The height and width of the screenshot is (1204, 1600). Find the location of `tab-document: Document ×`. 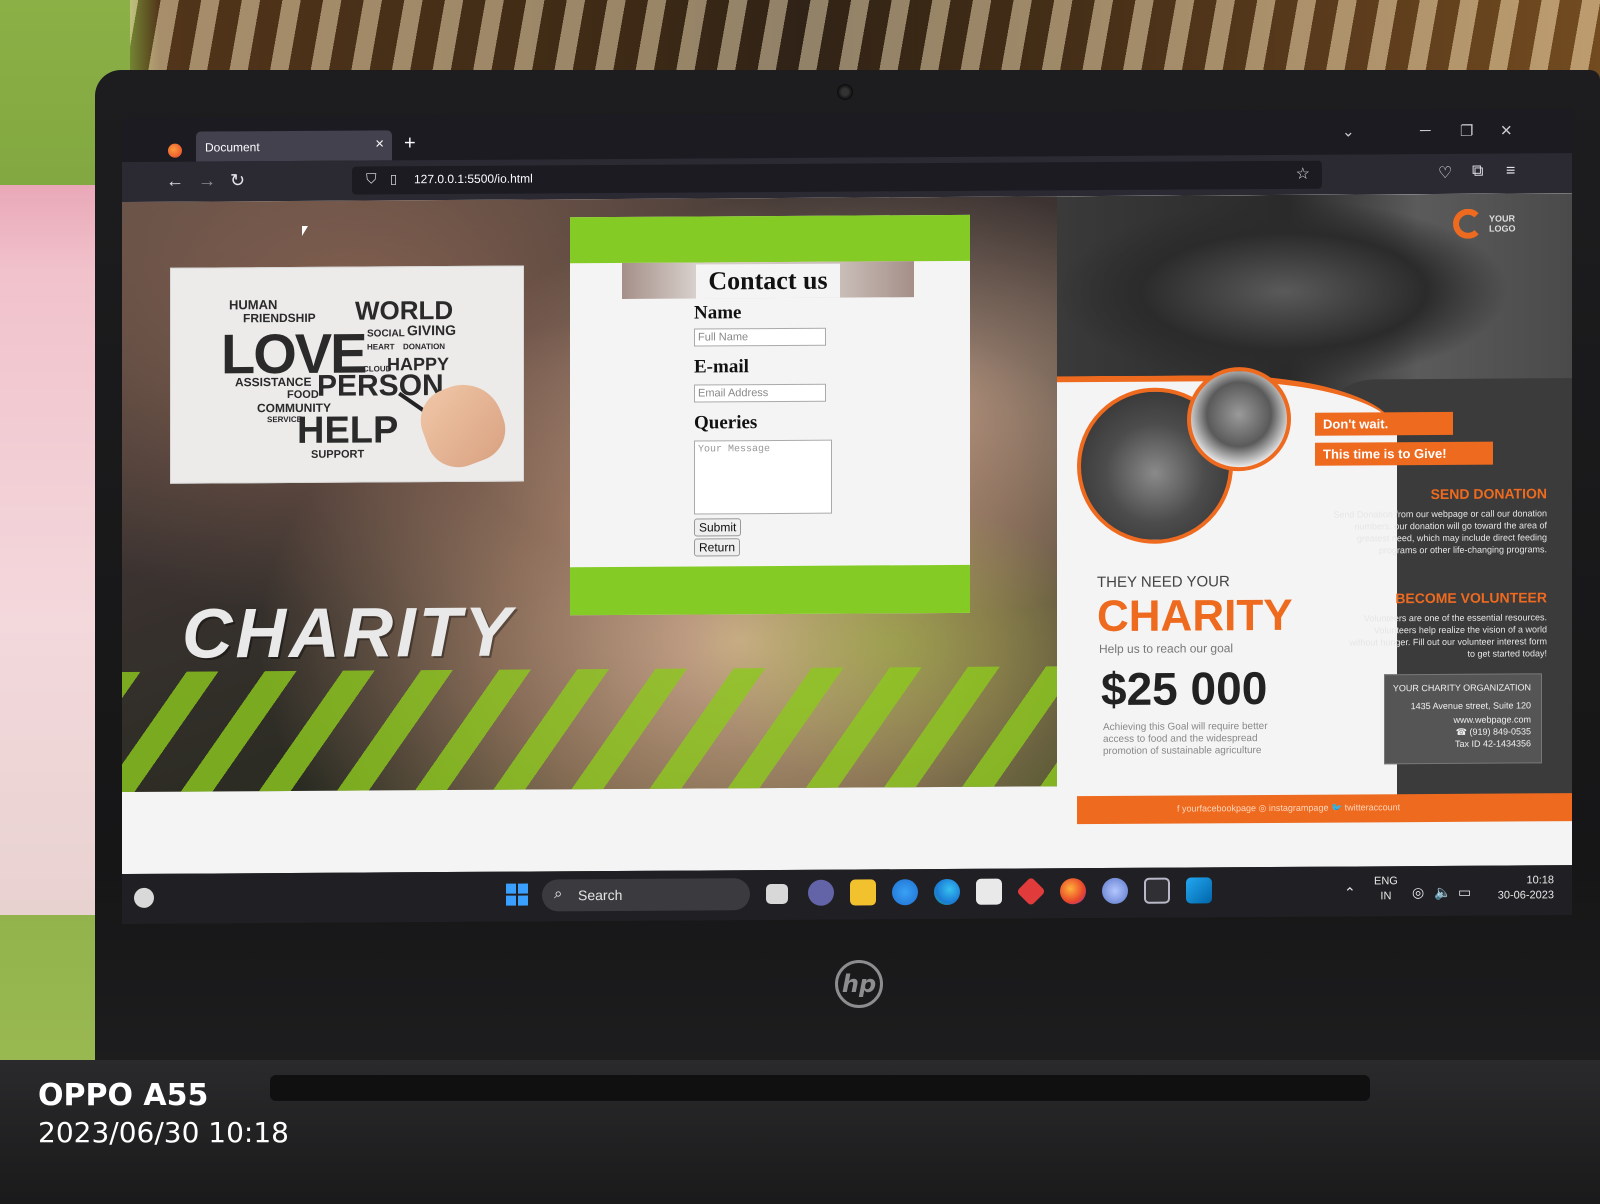

tab-document: Document × is located at coordinates (294, 146).